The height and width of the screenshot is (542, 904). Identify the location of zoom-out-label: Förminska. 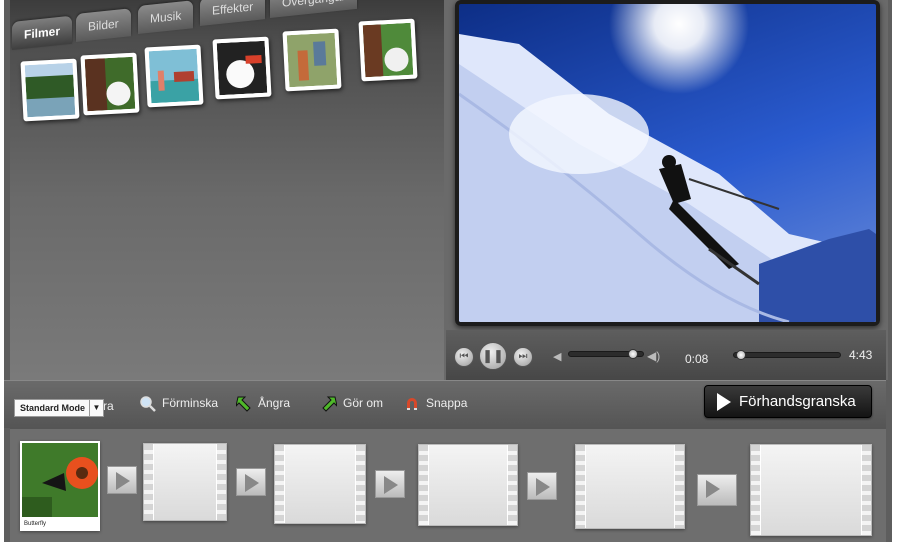
(190, 403).